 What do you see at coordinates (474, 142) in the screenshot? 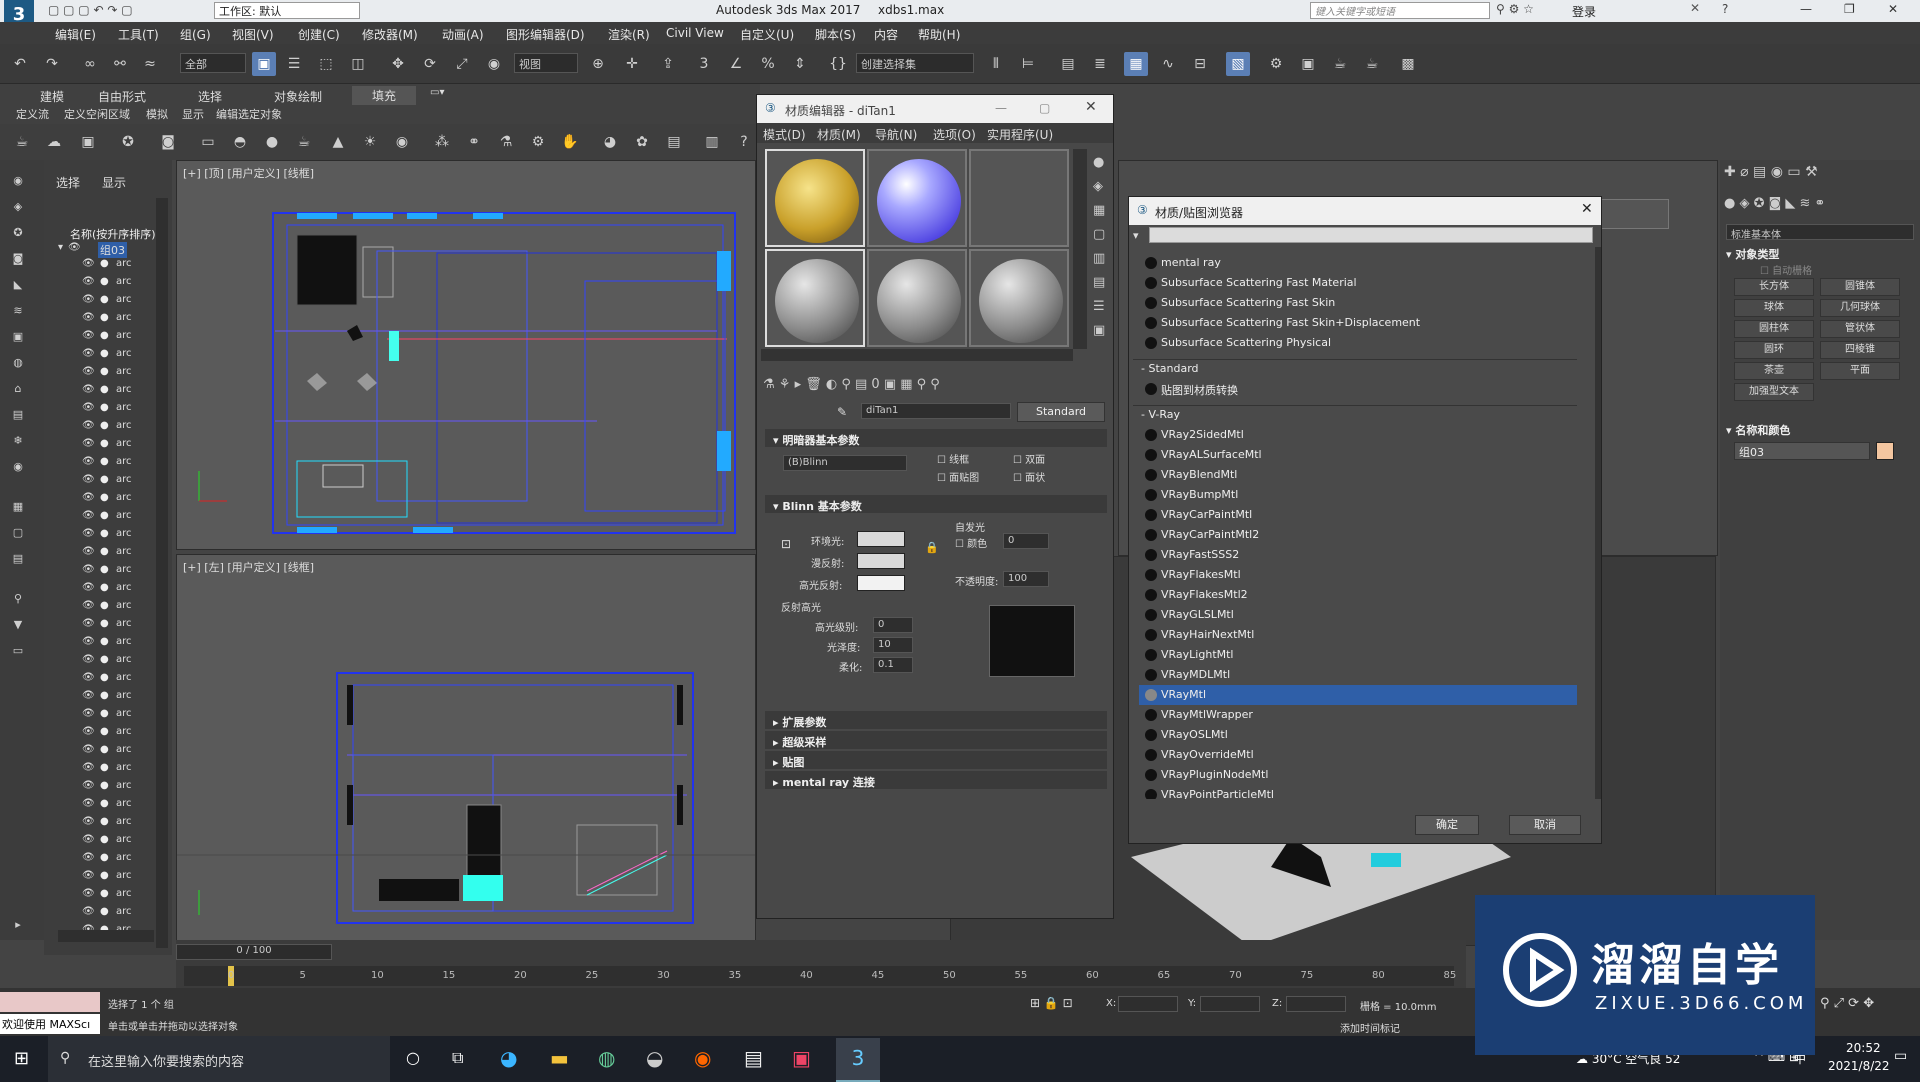
I see `molecule-icon: ⚭` at bounding box center [474, 142].